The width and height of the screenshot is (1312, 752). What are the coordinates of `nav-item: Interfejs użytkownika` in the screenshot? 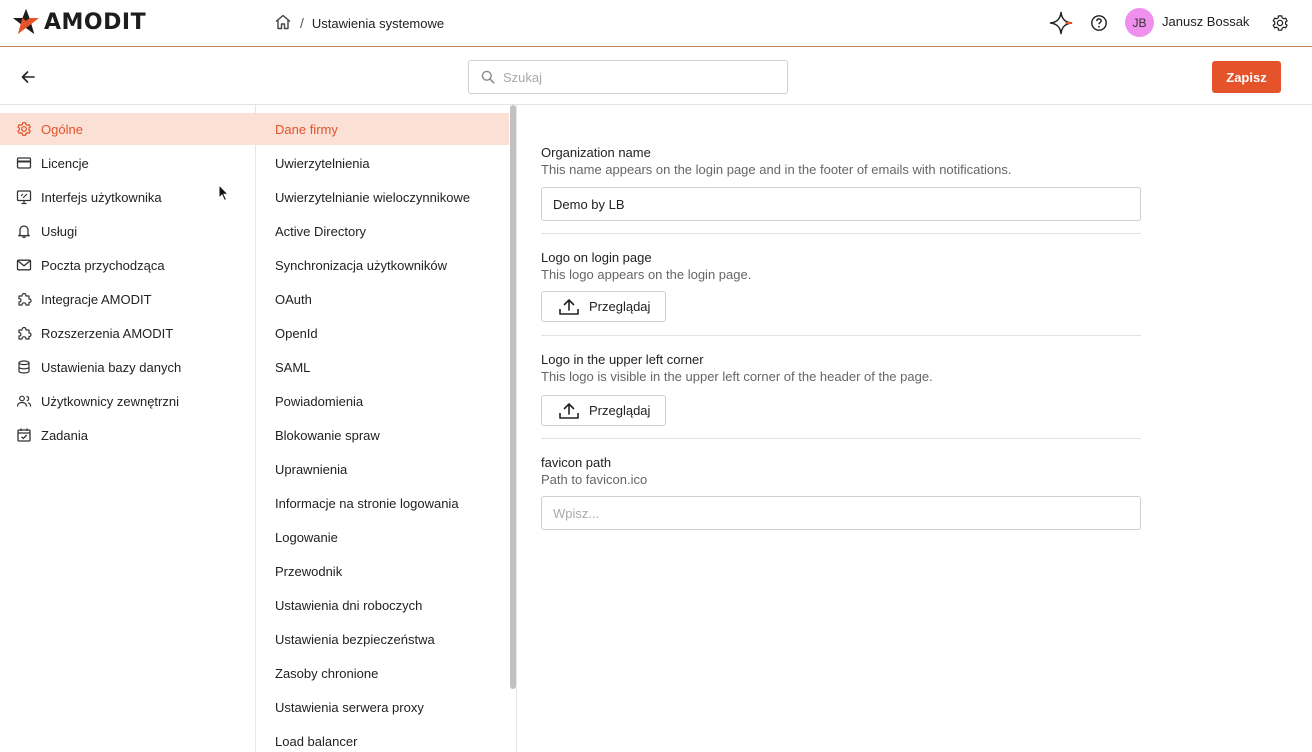 It's located at (127, 197).